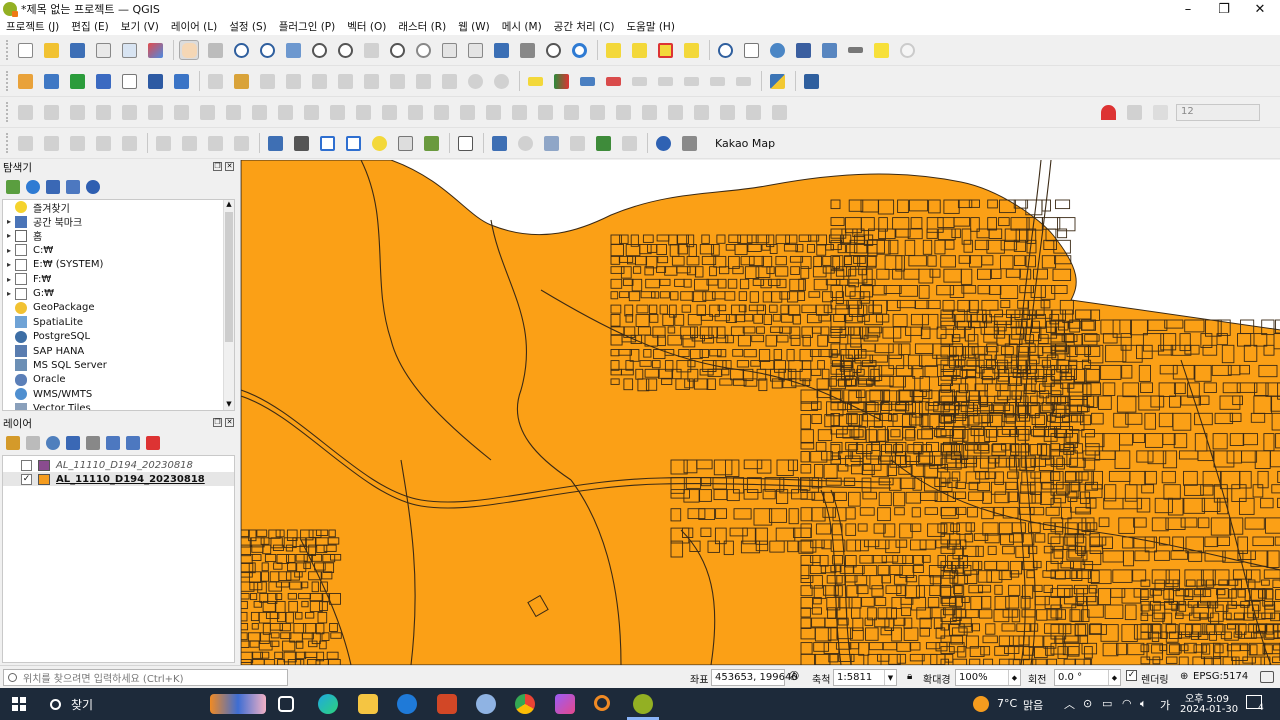  I want to click on toolbar-grip, so click(7, 50).